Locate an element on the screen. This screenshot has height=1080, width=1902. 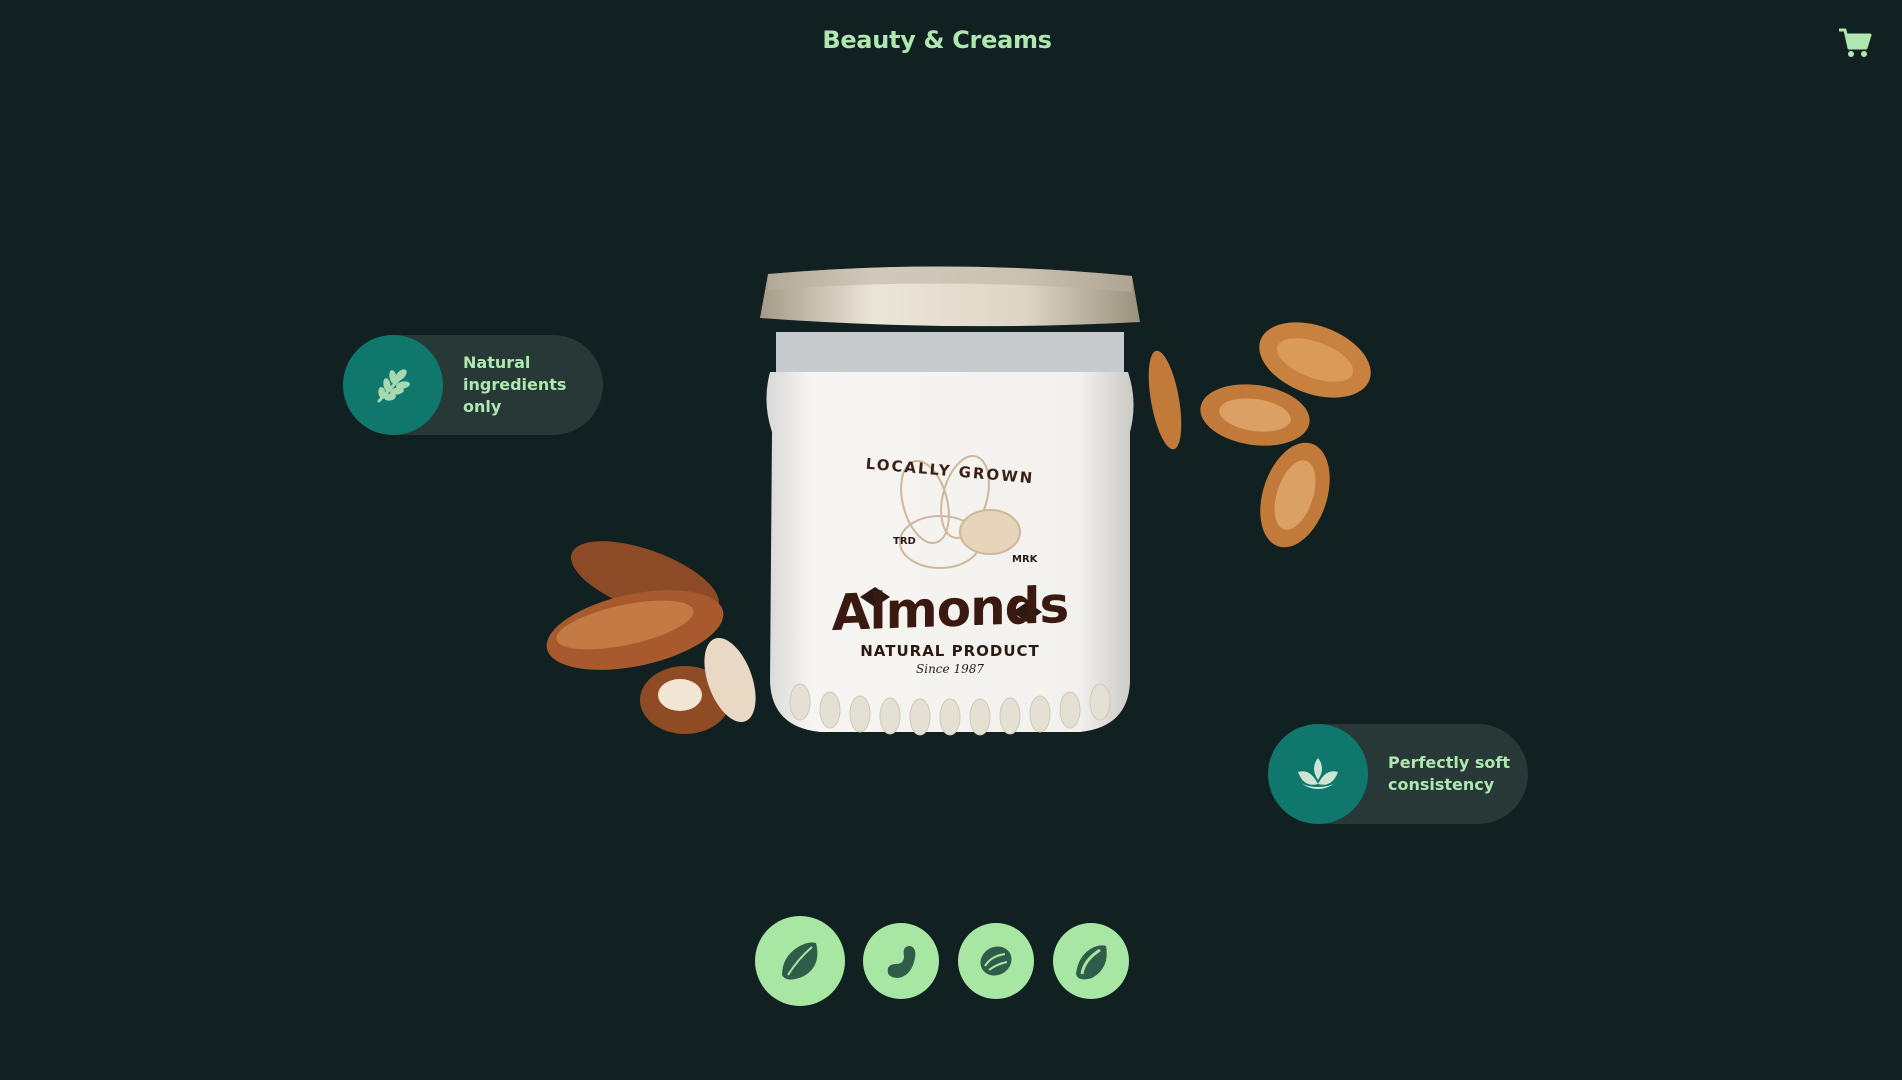
flavor-walnut-button is located at coordinates (996, 961).